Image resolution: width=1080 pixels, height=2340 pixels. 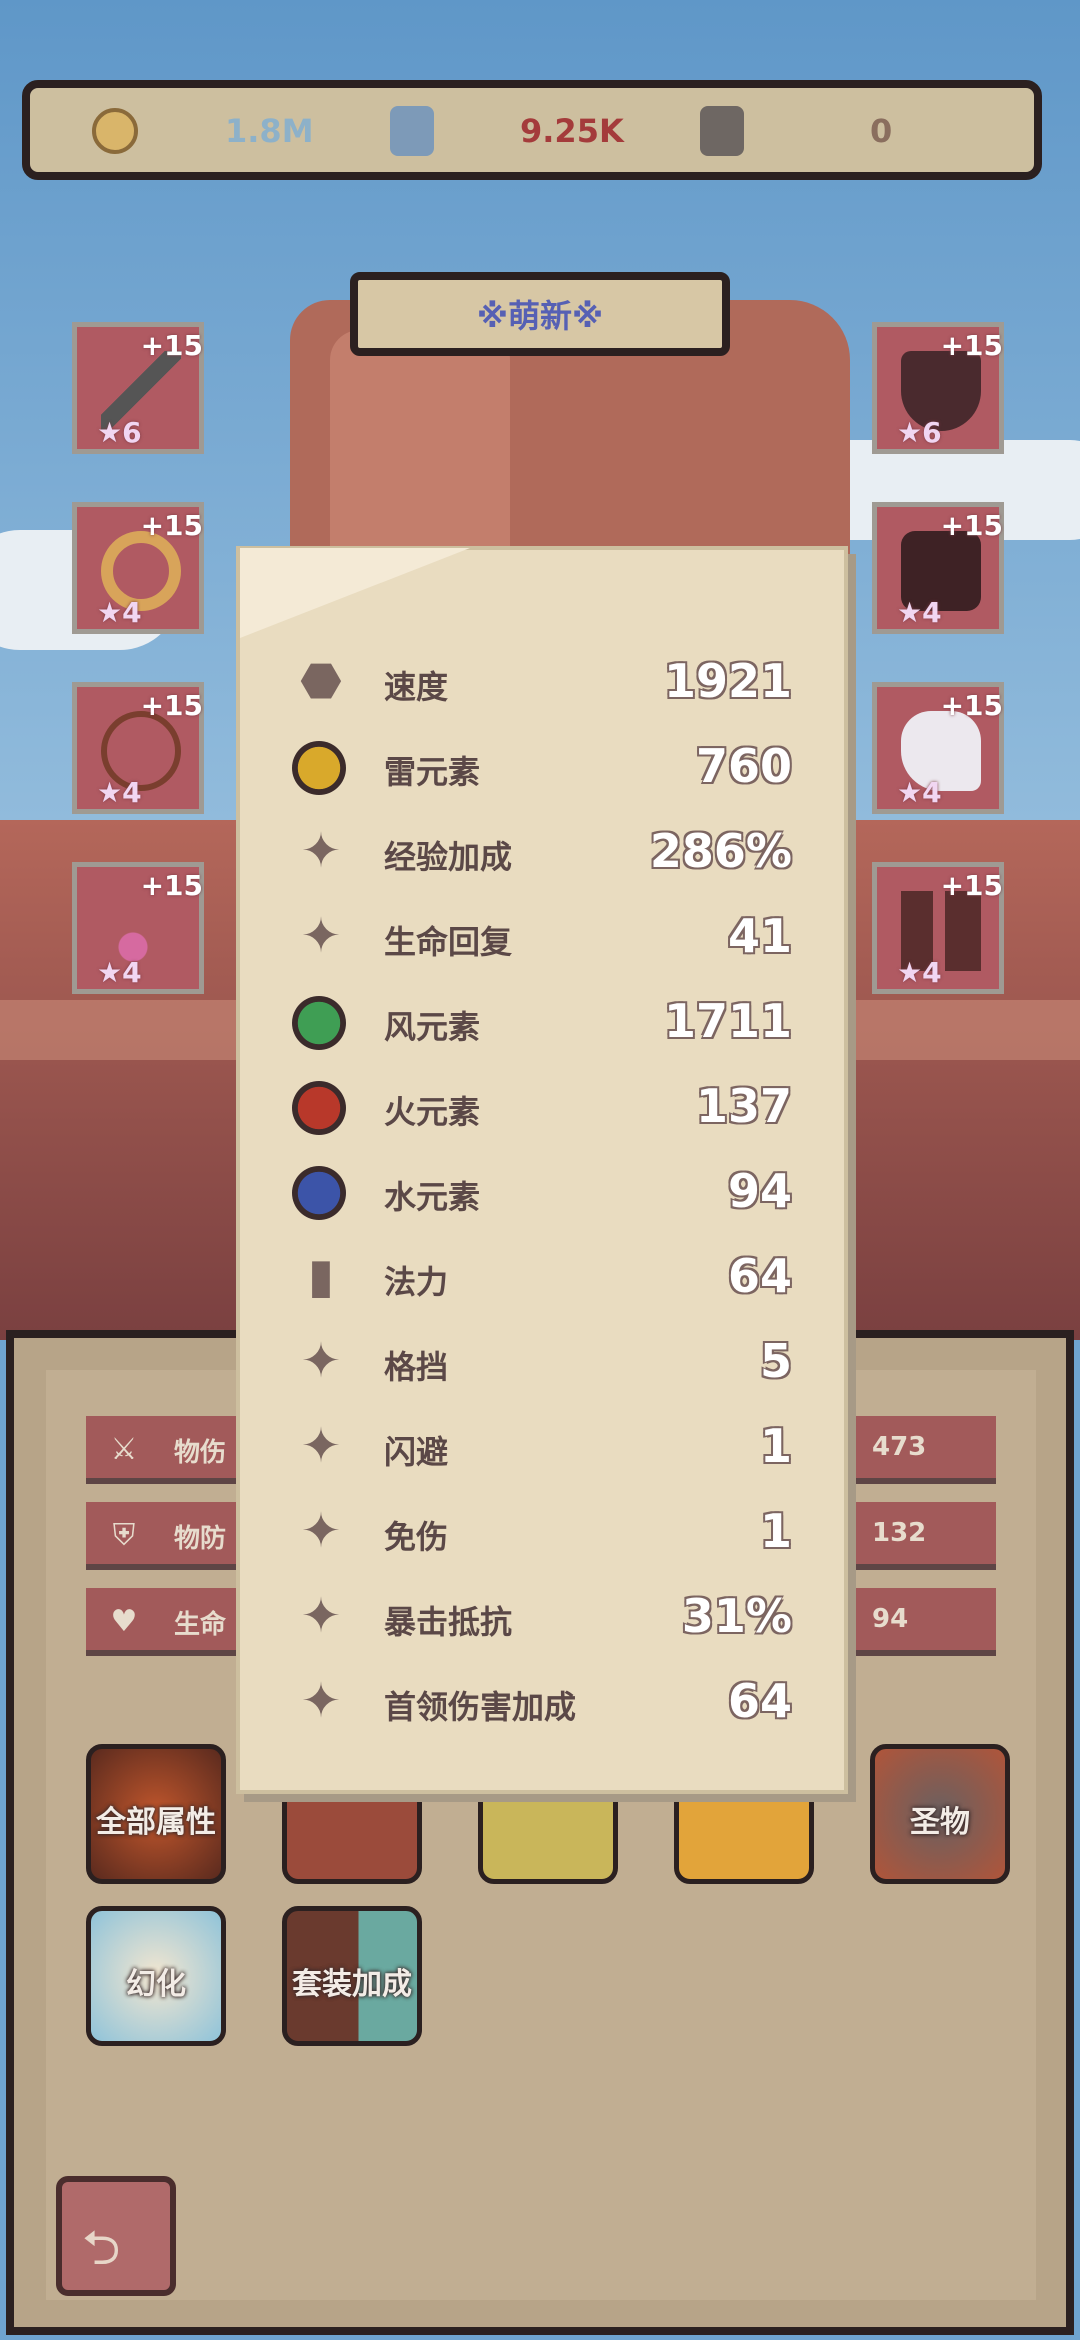 I want to click on gold-coin-icon, so click(x=115, y=131).